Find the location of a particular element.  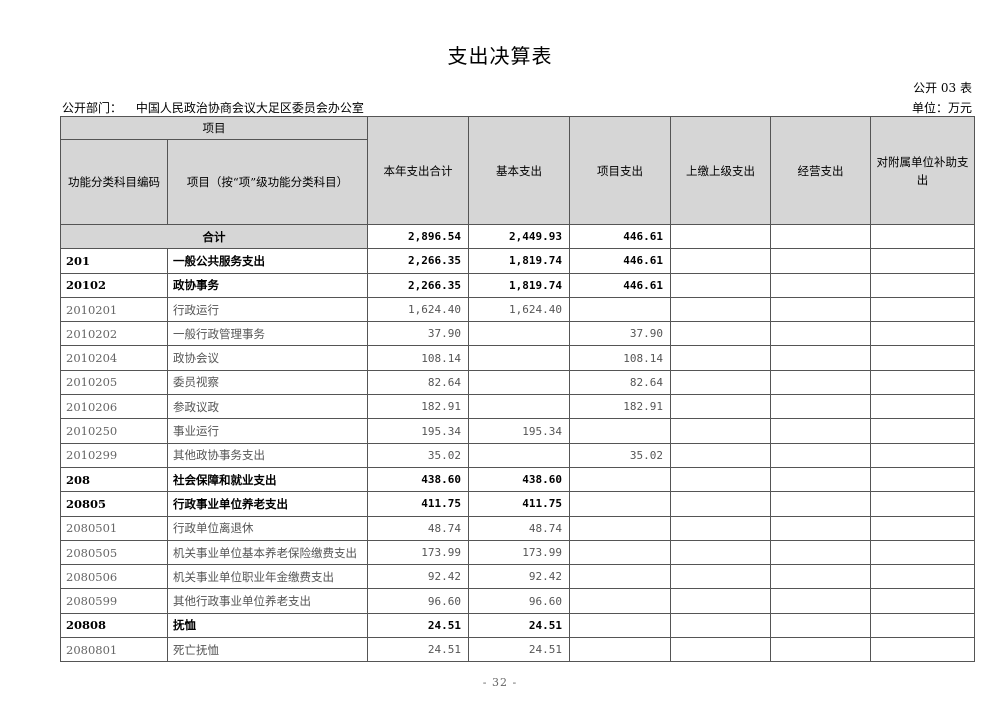

name-cell: 其他政协事务支出 is located at coordinates (267, 455).